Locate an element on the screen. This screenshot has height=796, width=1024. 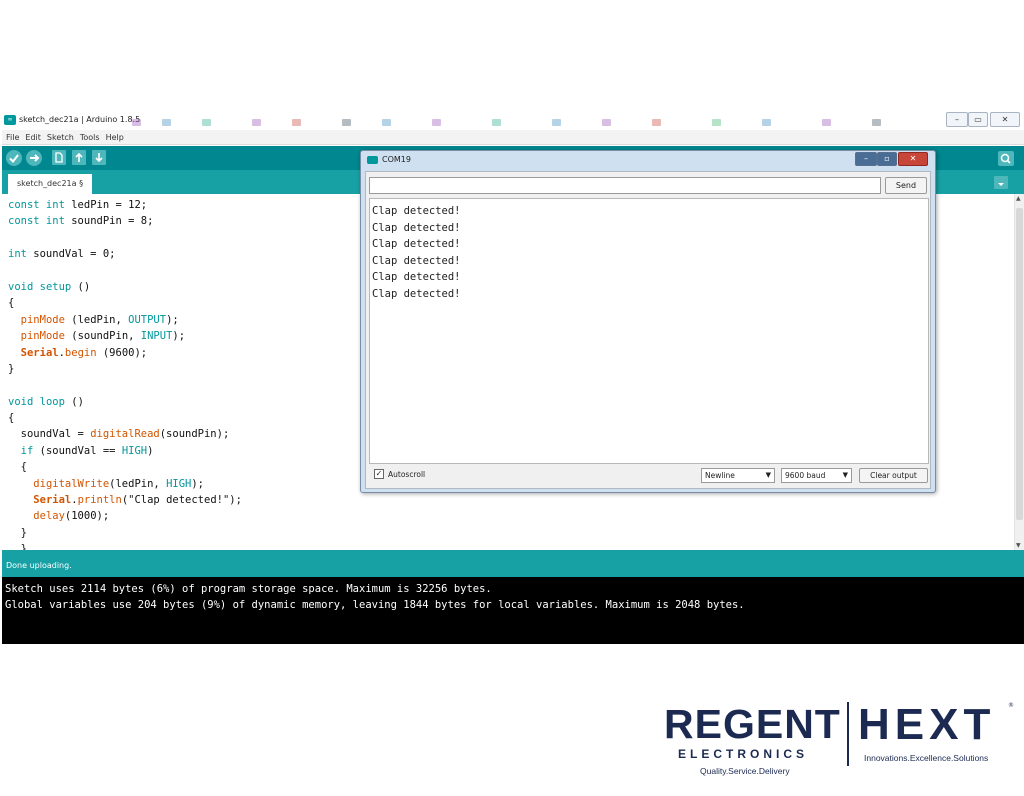
upload-button is located at coordinates (34, 158).